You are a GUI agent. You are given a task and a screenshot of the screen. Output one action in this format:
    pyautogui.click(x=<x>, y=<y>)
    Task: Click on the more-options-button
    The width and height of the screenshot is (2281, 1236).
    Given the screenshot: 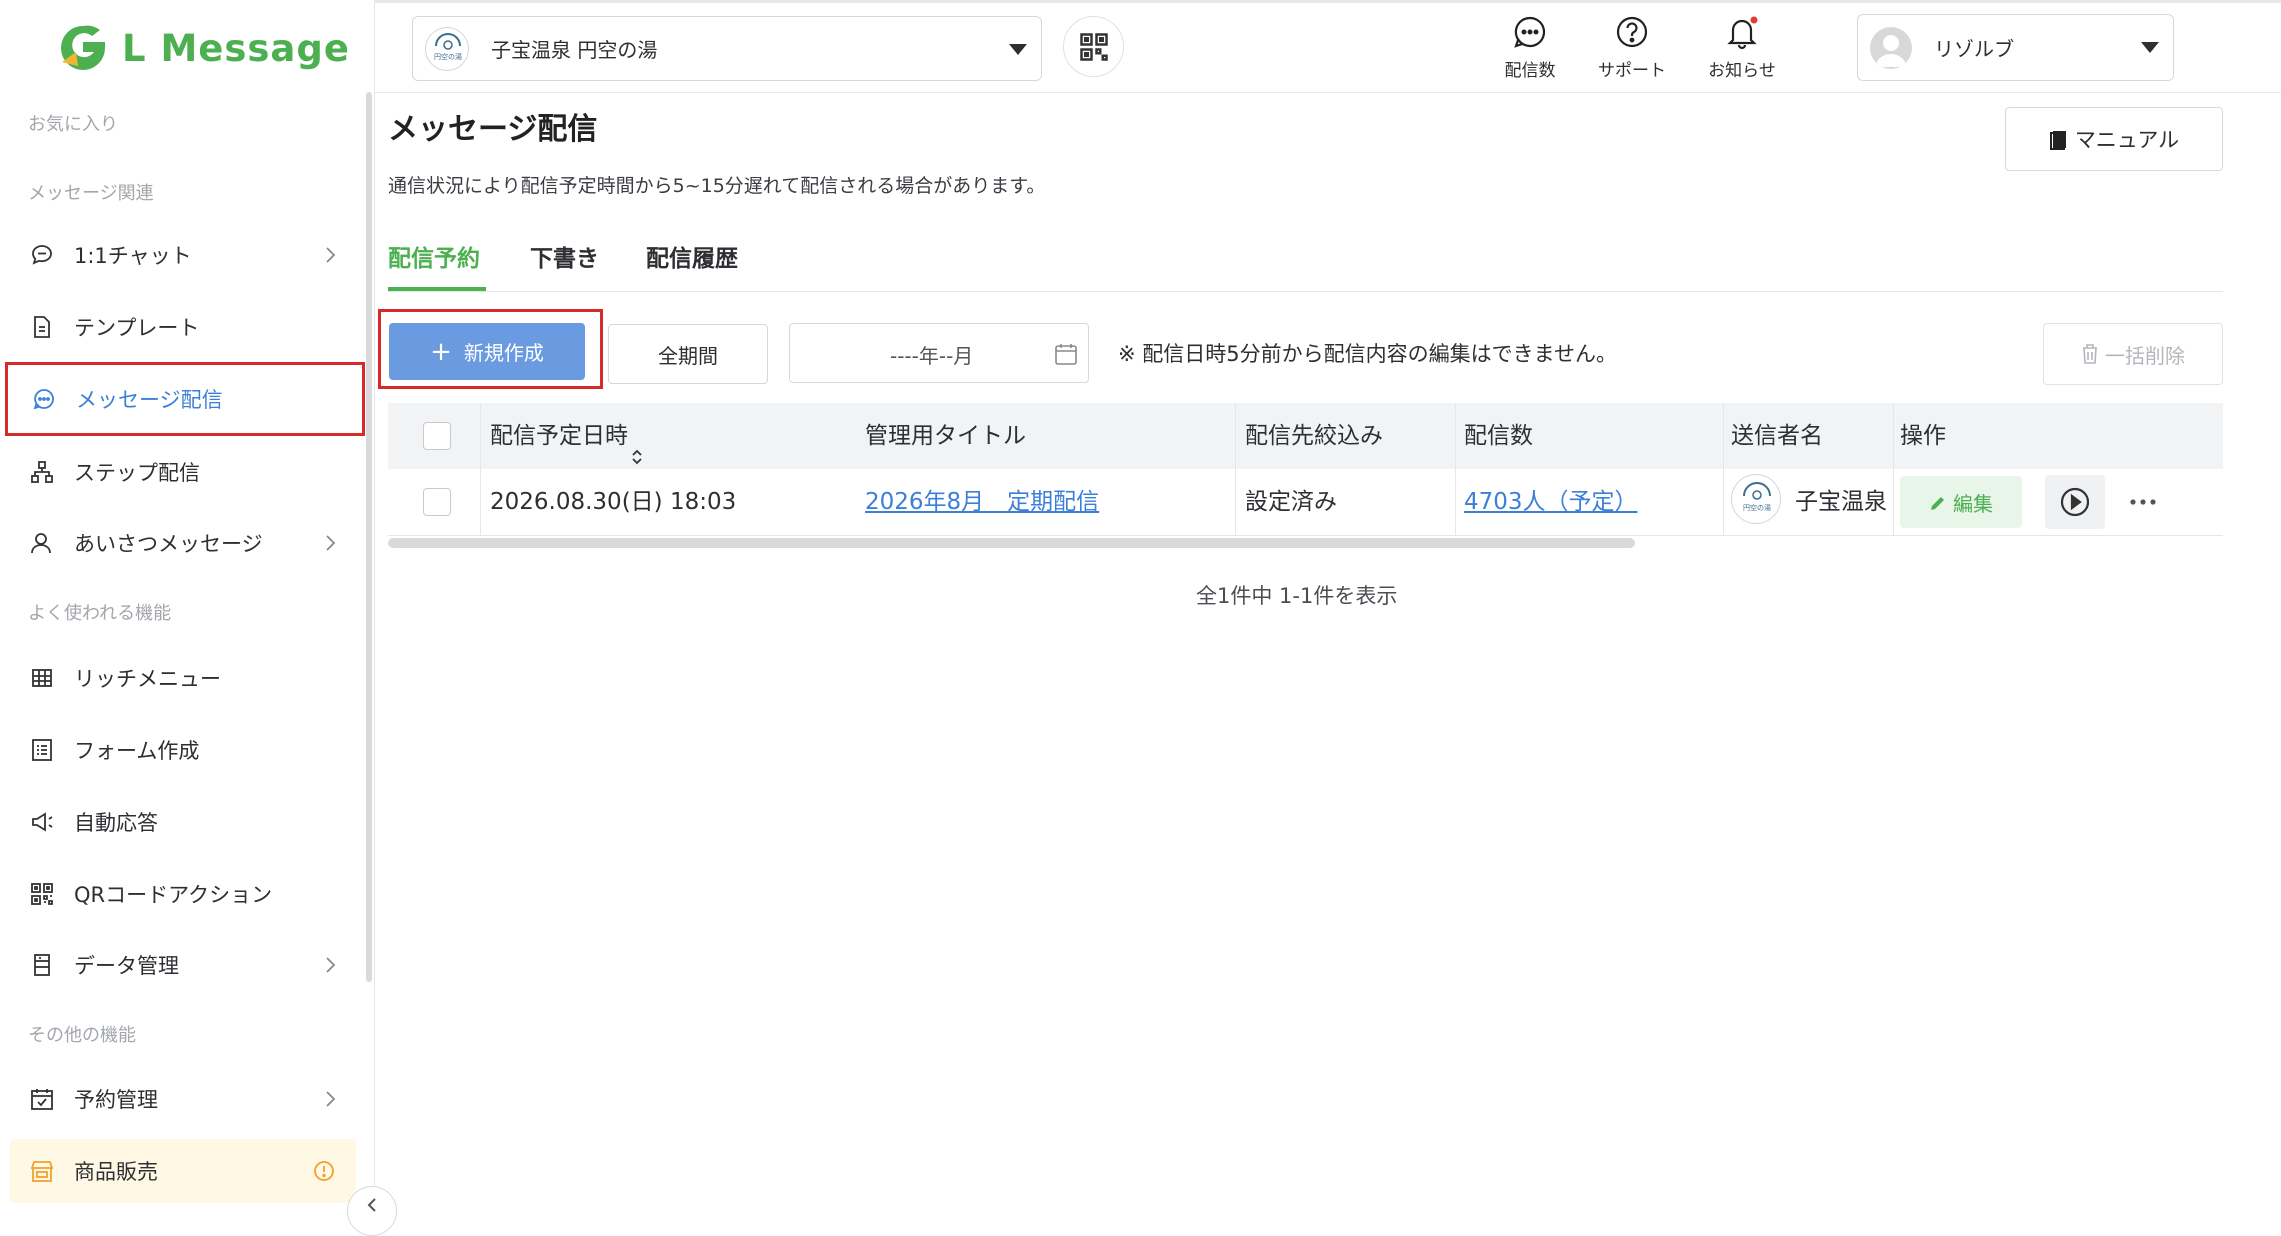 What is the action you would take?
    pyautogui.click(x=2143, y=502)
    